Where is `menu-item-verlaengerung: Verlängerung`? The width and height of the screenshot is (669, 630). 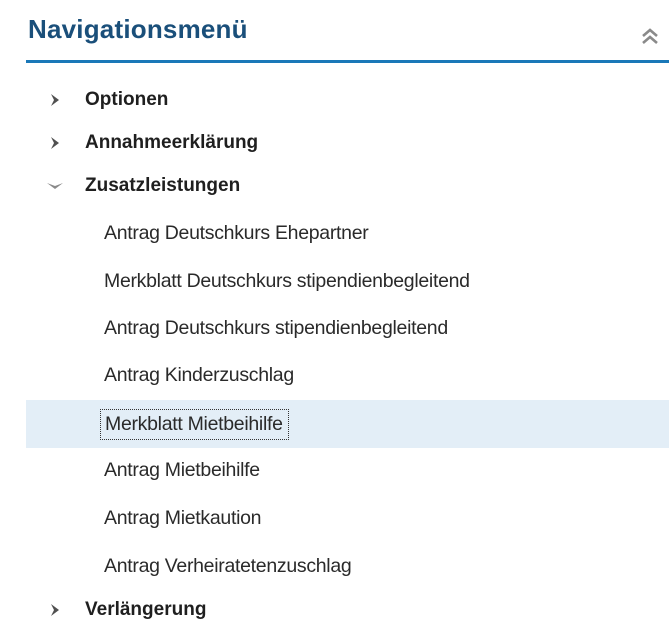
menu-item-verlaengerung: Verlängerung is located at coordinates (347, 610).